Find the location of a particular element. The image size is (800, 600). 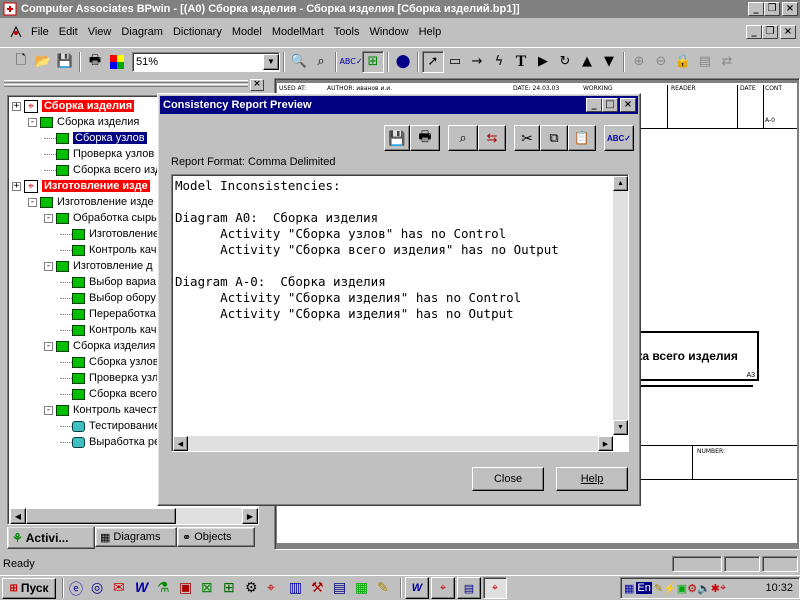

tree-node: Тестирование is located at coordinates (110, 426).